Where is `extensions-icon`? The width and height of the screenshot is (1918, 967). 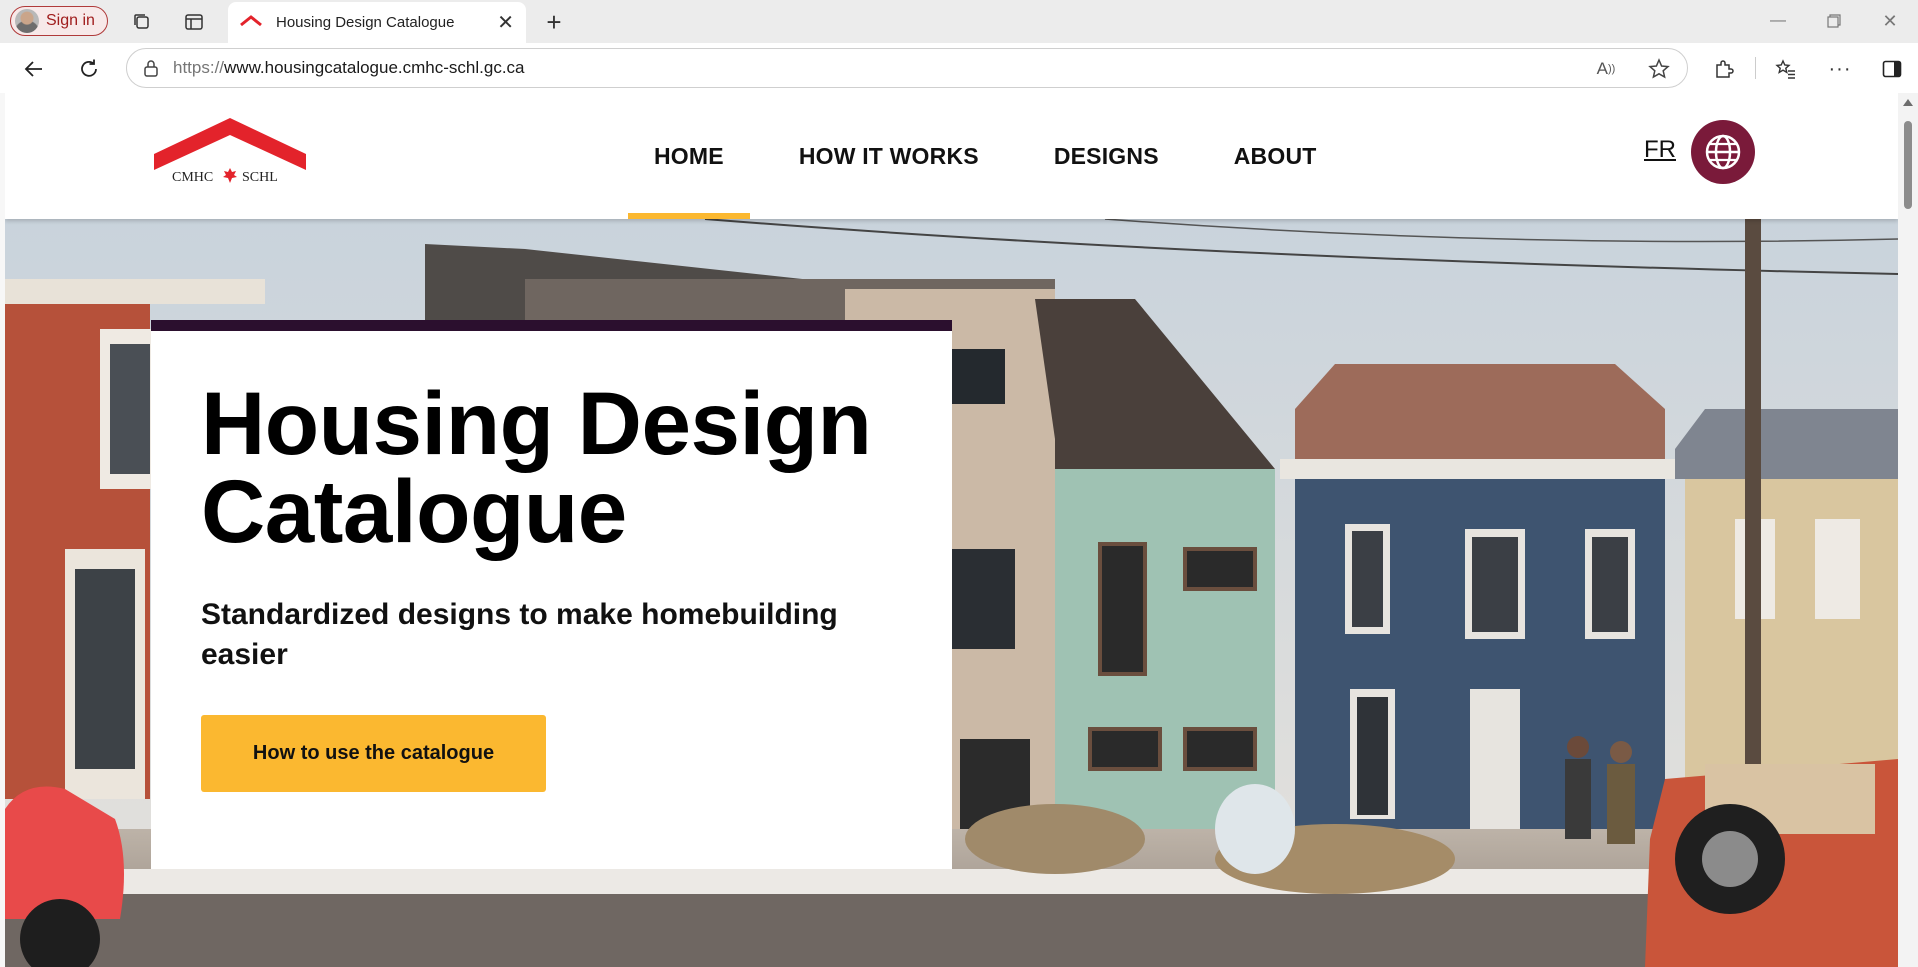
extensions-icon is located at coordinates (1724, 69).